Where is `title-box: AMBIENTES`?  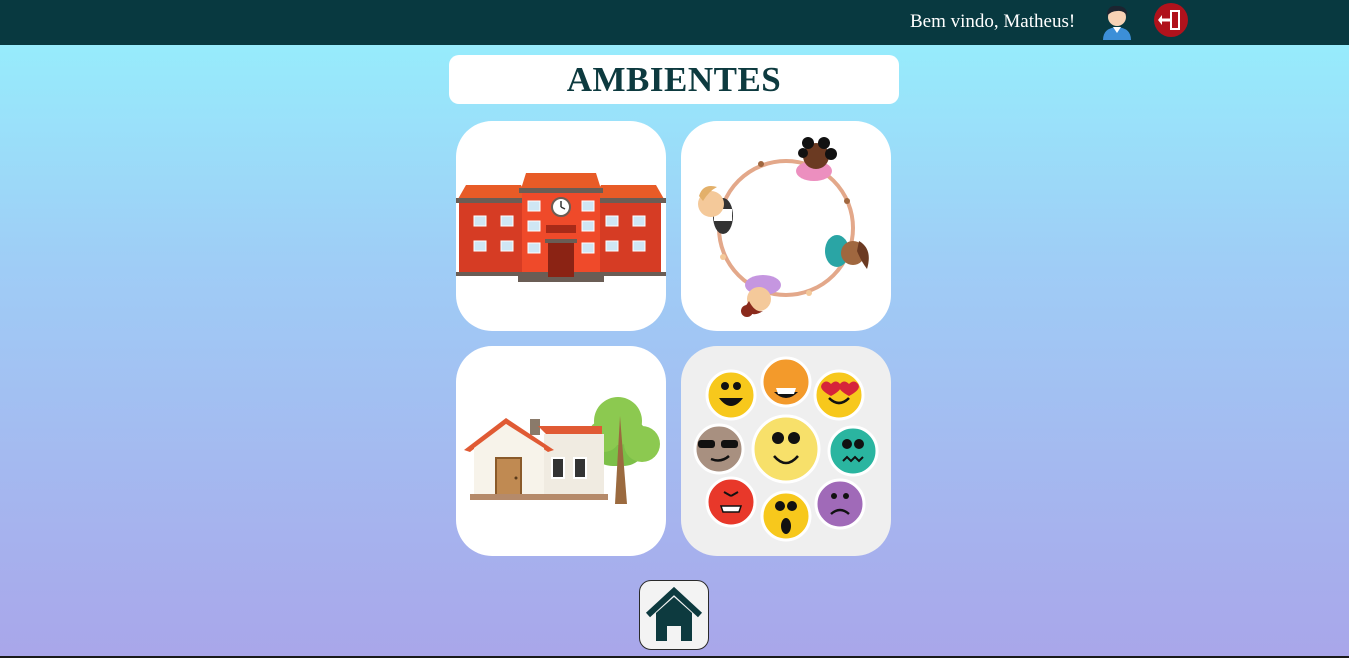 title-box: AMBIENTES is located at coordinates (674, 79).